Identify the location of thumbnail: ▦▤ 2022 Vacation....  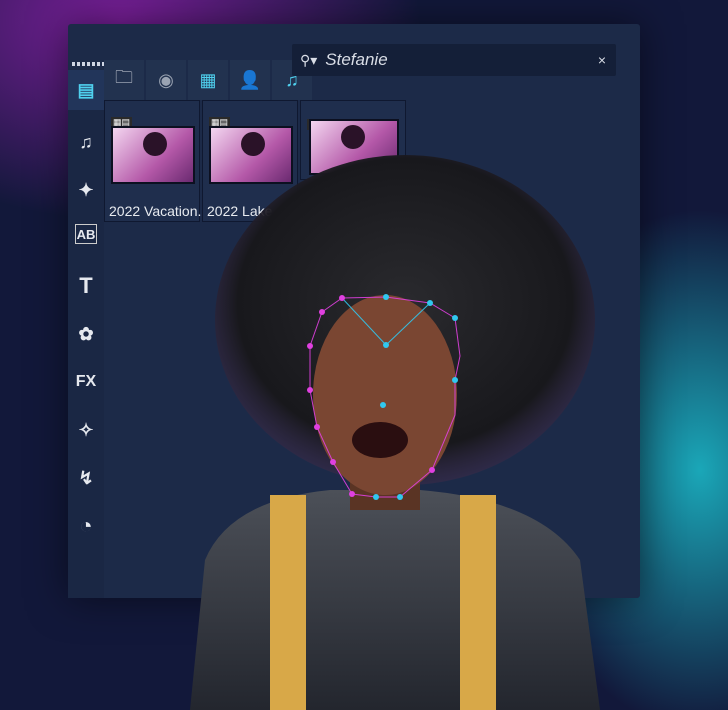
(156, 161).